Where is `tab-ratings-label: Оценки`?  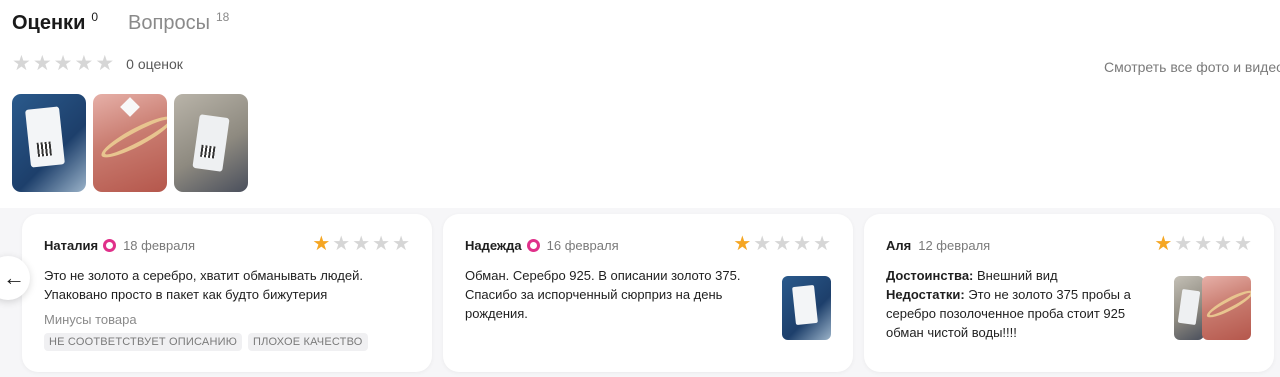 tab-ratings-label: Оценки is located at coordinates (49, 23).